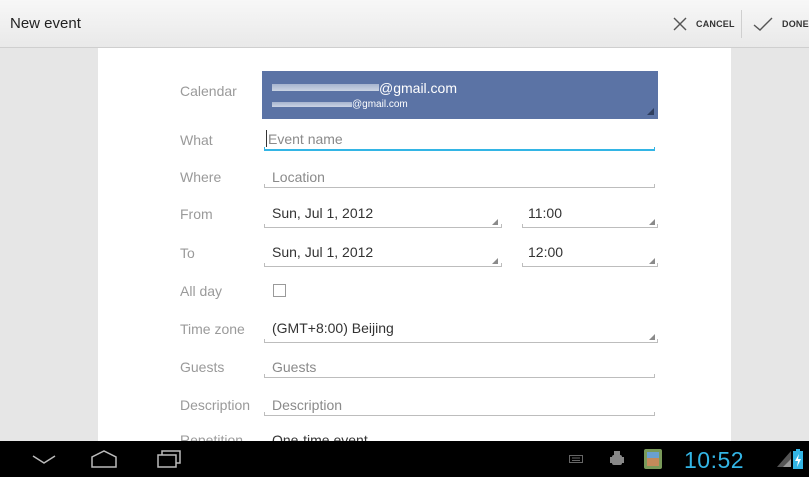 The width and height of the screenshot is (809, 477). I want to click on event-name-underline, so click(459, 149).